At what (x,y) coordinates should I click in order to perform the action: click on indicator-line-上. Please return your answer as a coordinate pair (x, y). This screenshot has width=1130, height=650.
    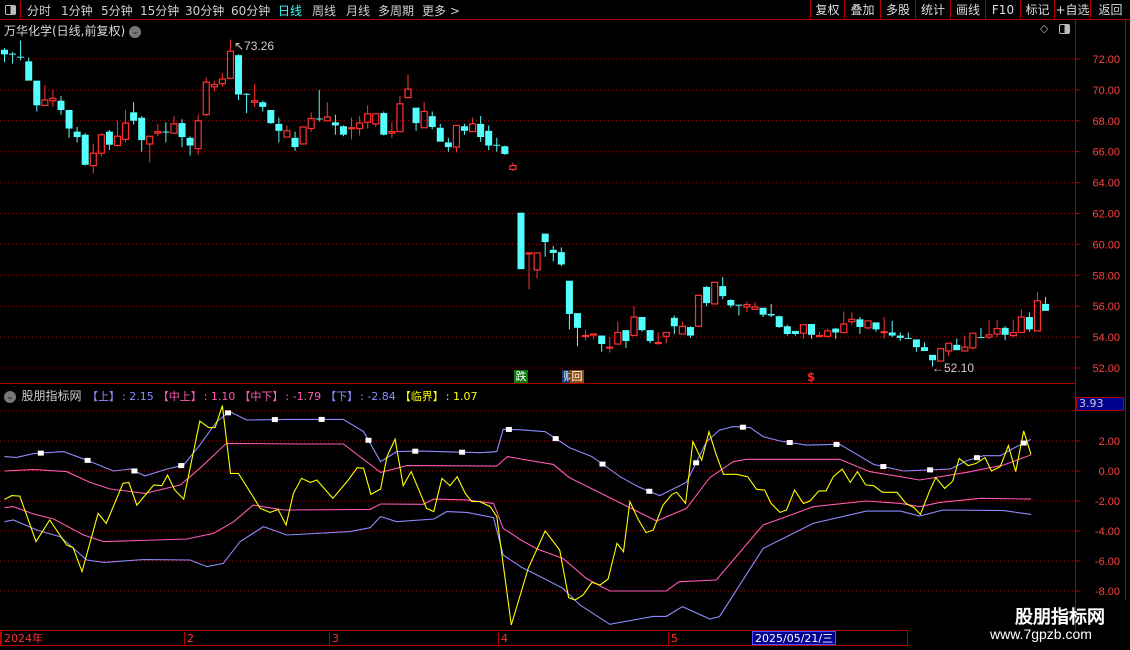
    Looking at the image, I should click on (518, 453).